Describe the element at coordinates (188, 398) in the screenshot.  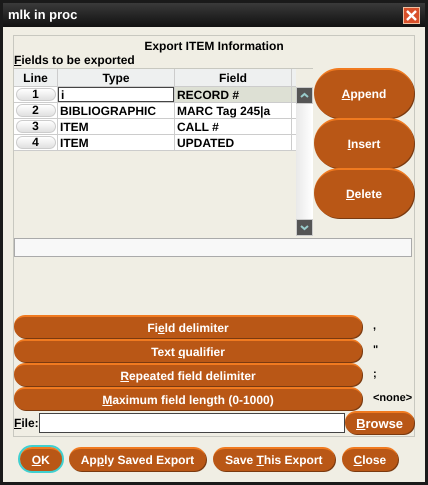
I see `option-button: Maximum field length (0-1000)` at that location.